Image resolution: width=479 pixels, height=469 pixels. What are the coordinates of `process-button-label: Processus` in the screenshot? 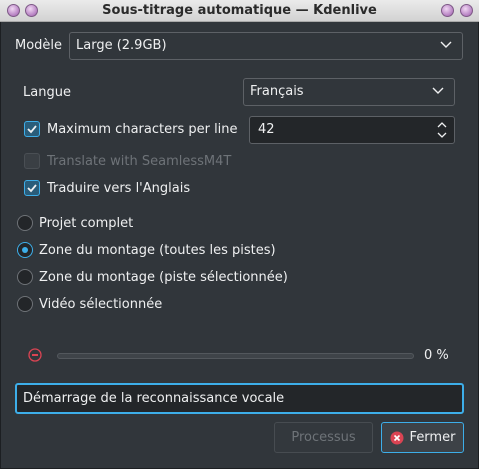 It's located at (323, 437).